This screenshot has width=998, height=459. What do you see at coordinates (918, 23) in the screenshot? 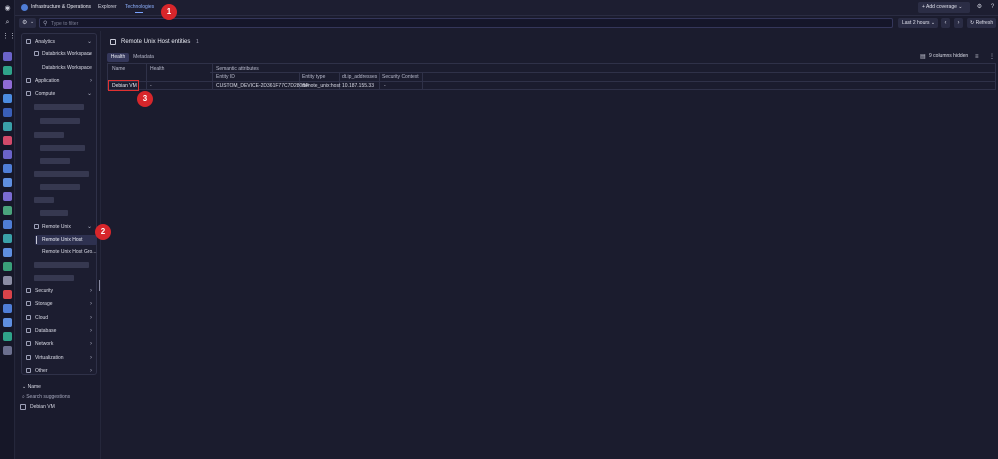
I see `timeframe-selector: Last 2 hours ⌄` at bounding box center [918, 23].